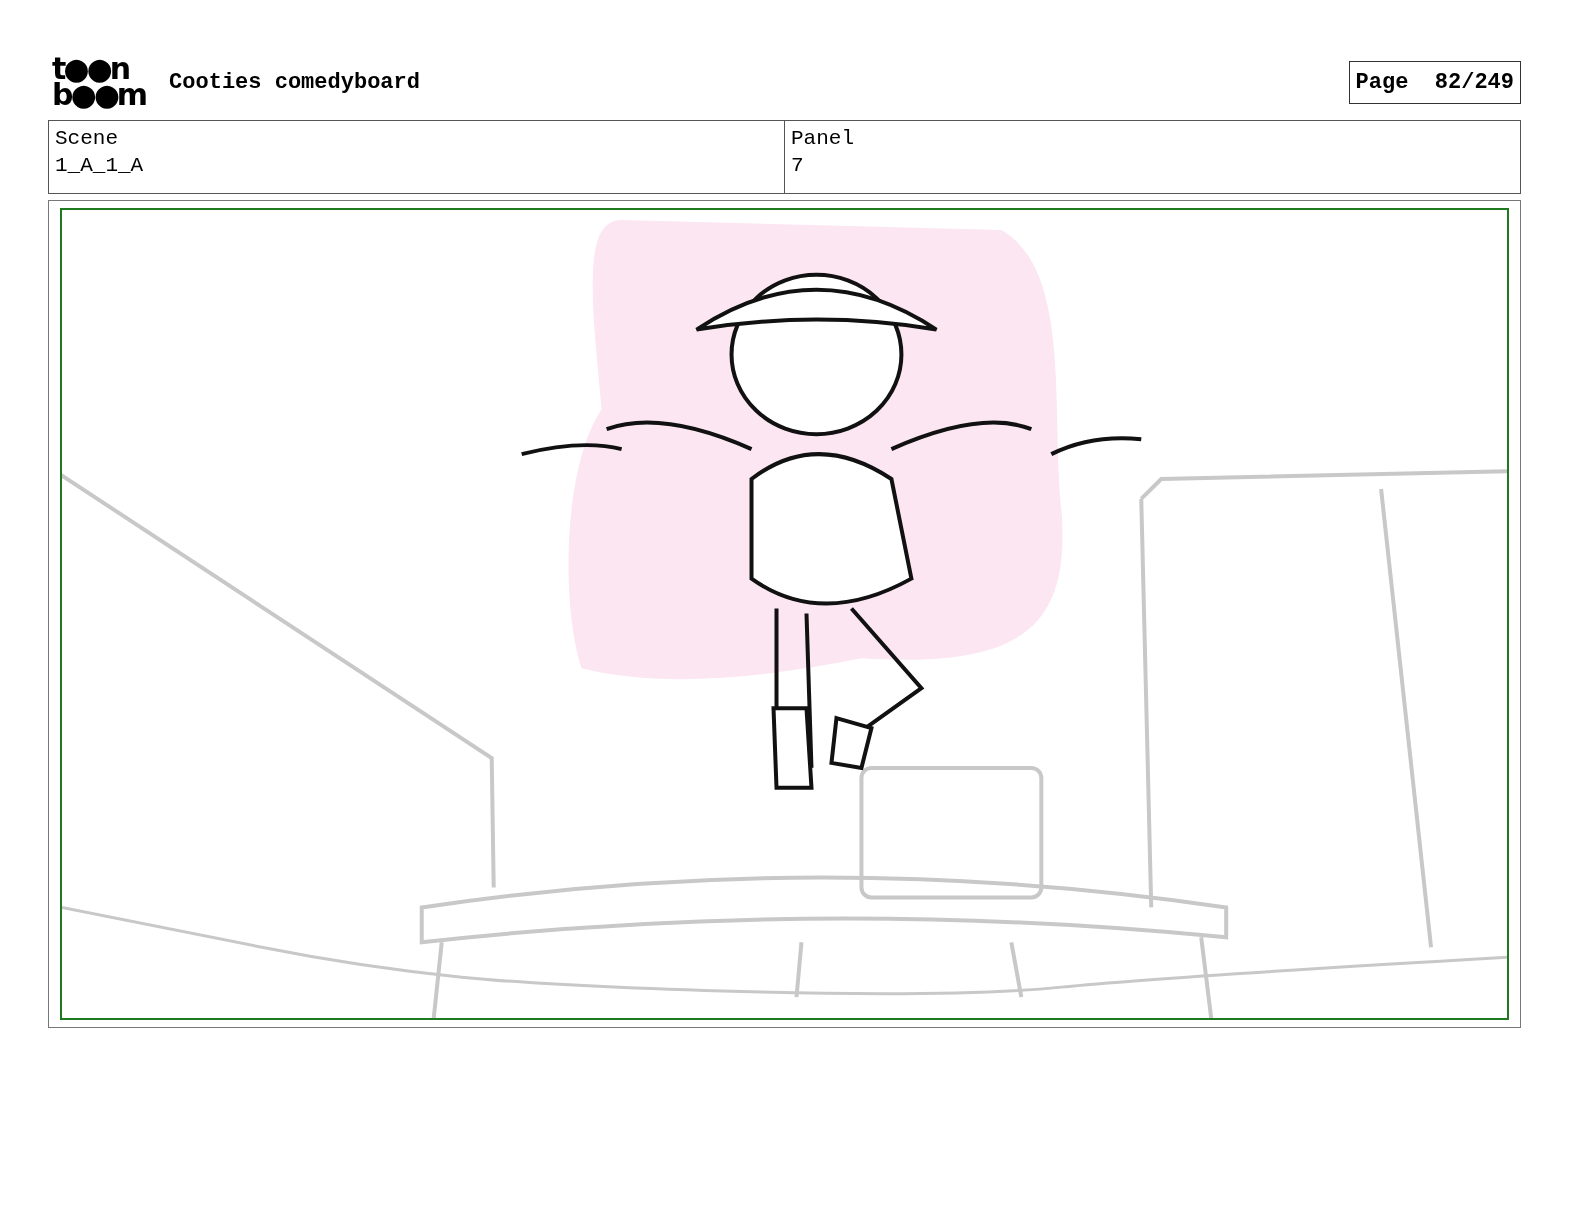  Describe the element at coordinates (99, 82) in the screenshot. I see `logo: t●●n b●●m` at that location.